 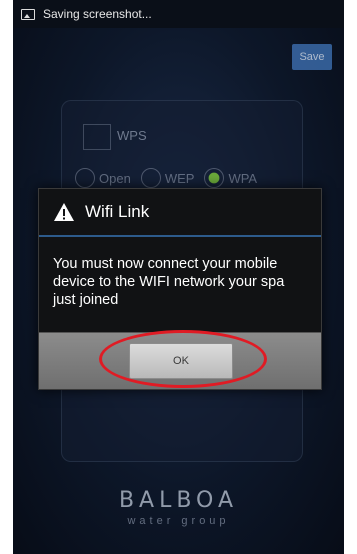 I want to click on wps-label: WPS, so click(x=132, y=135).